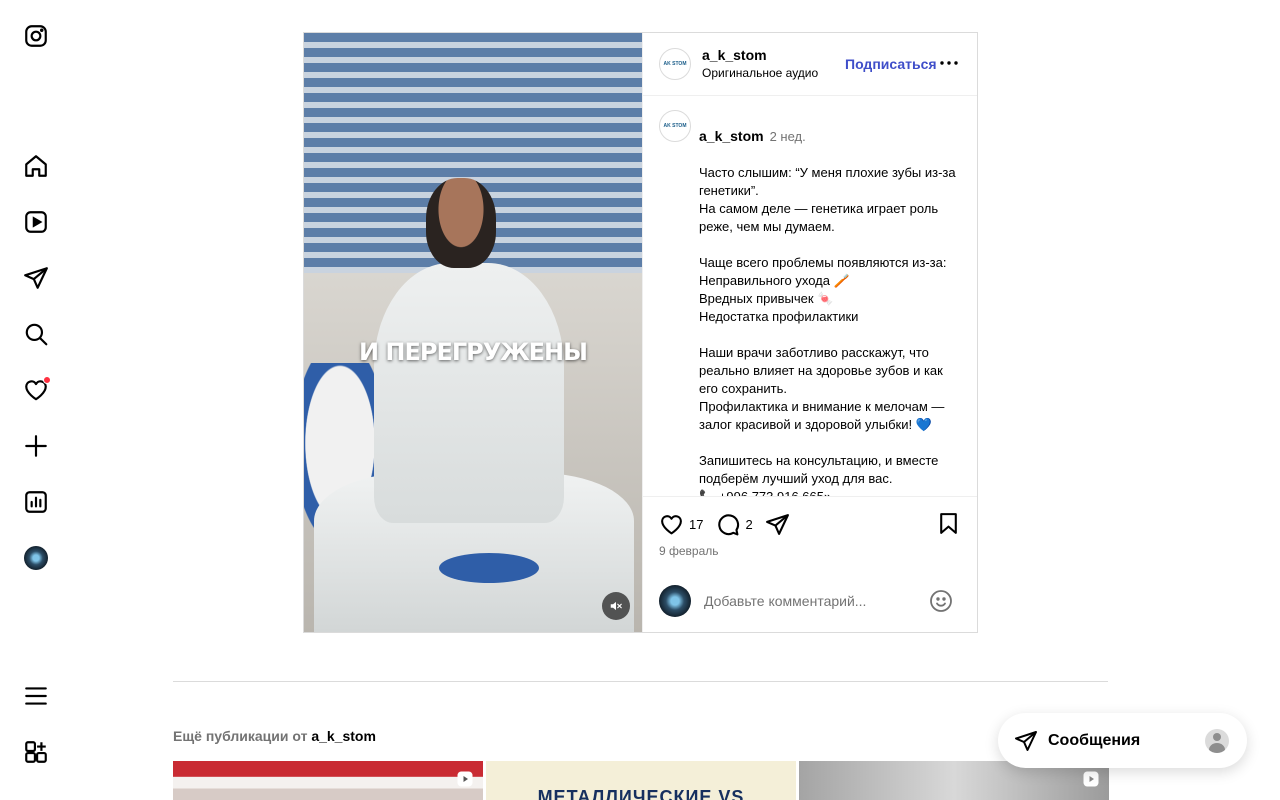 Image resolution: width=1280 pixels, height=800 pixels. What do you see at coordinates (1217, 741) in the screenshot?
I see `default-avatar` at bounding box center [1217, 741].